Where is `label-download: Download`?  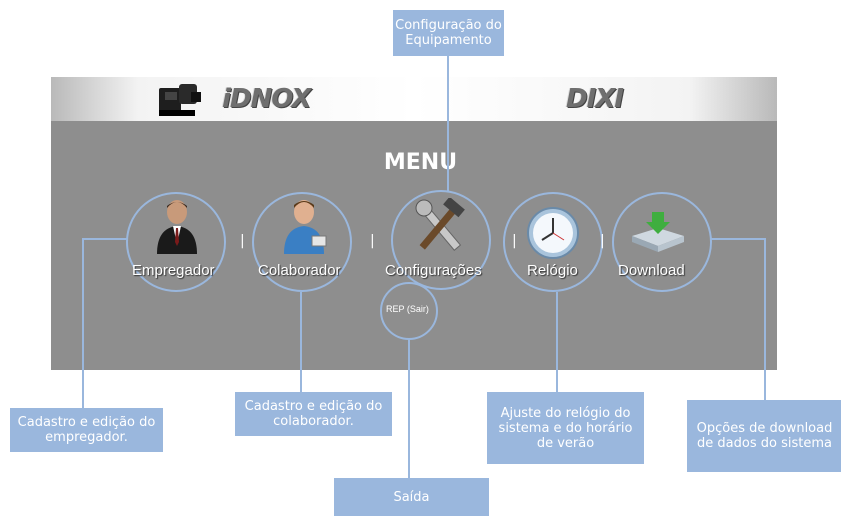 label-download: Download is located at coordinates (651, 270).